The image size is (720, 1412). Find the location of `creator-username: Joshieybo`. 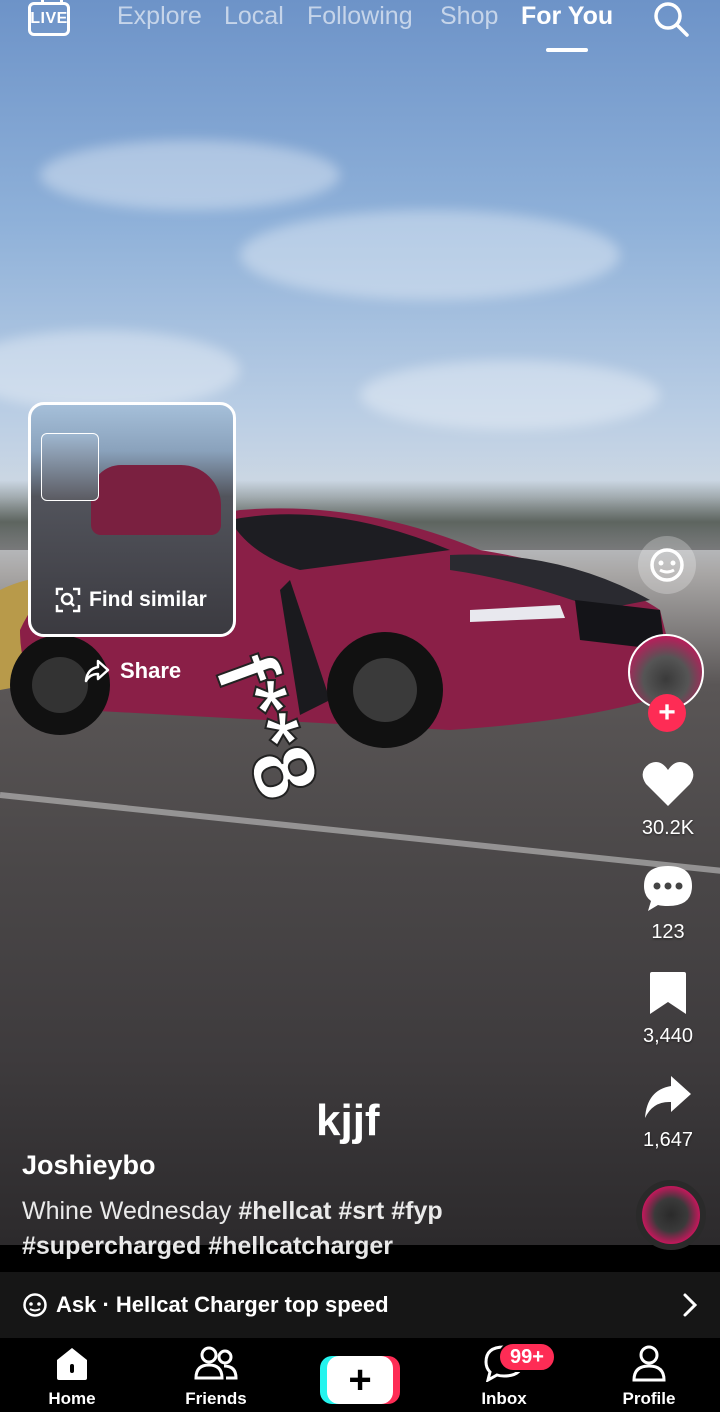

creator-username: Joshieybo is located at coordinates (89, 1165).